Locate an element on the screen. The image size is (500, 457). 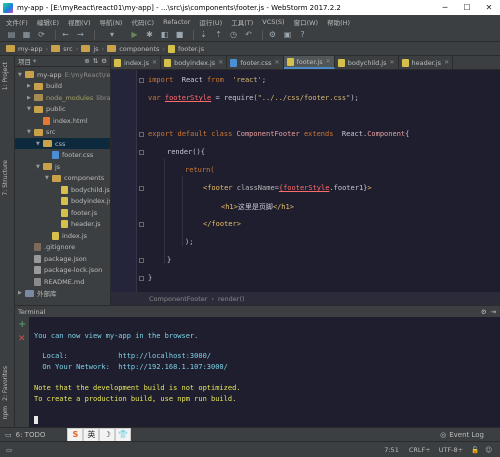
tree-item: header.js is located at coordinates (77, 224).